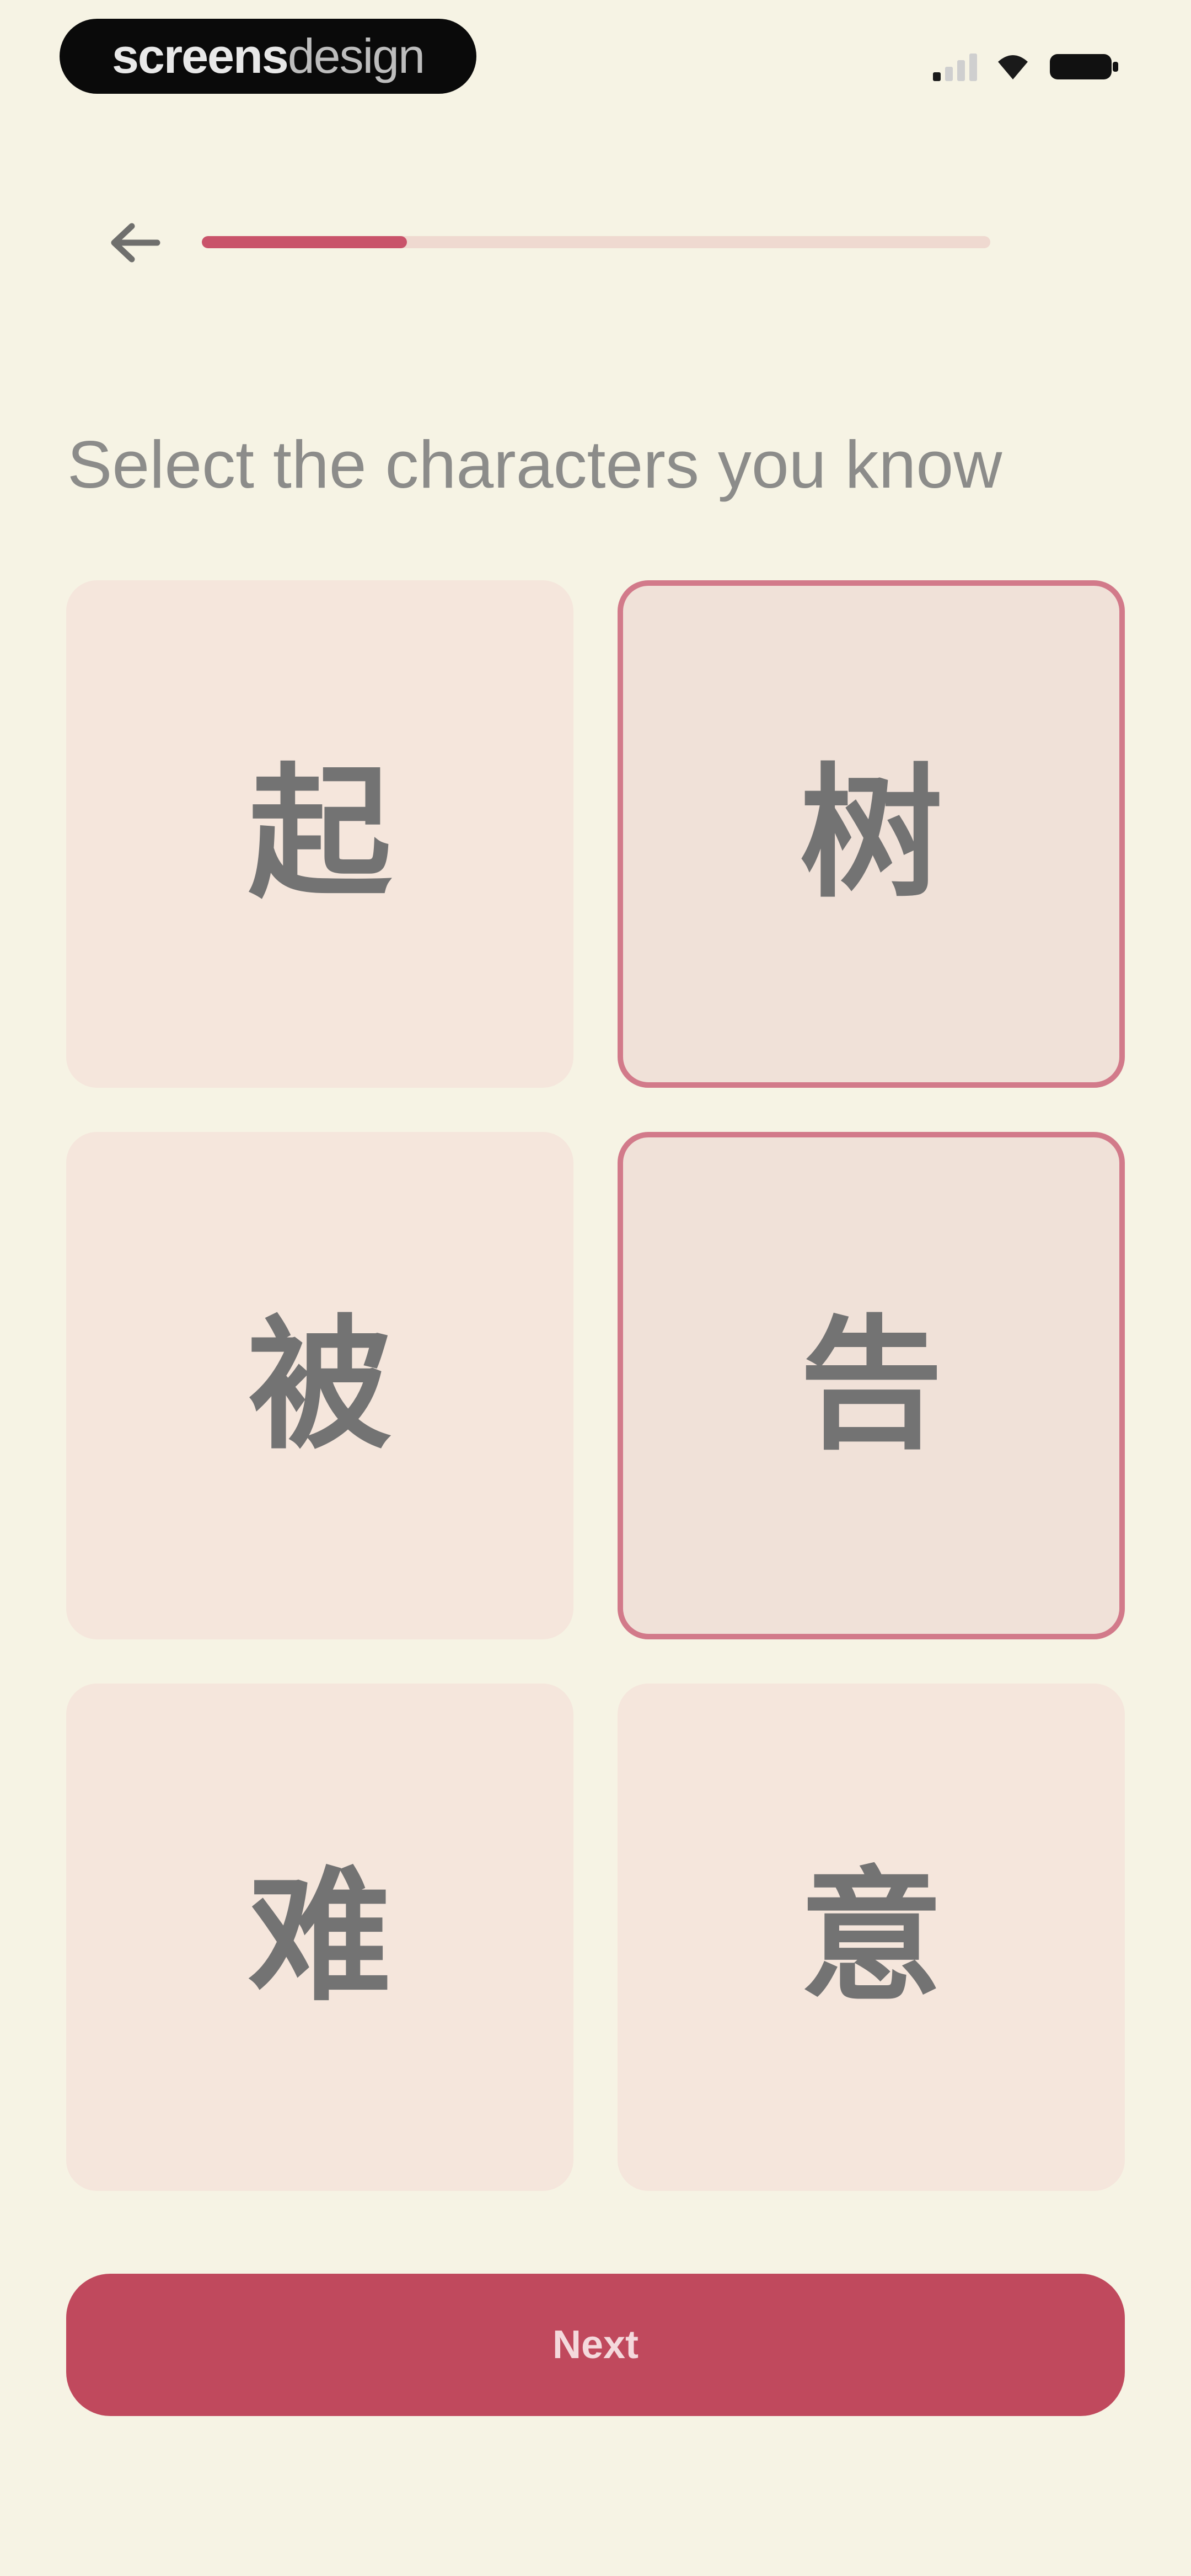 The width and height of the screenshot is (1191, 2576). Describe the element at coordinates (595, 2345) in the screenshot. I see `next-button: Next` at that location.